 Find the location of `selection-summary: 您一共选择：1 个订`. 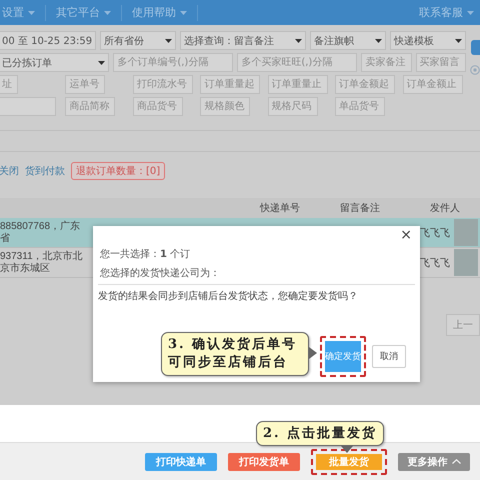

selection-summary: 您一共选择：1 个订 is located at coordinates (145, 254).